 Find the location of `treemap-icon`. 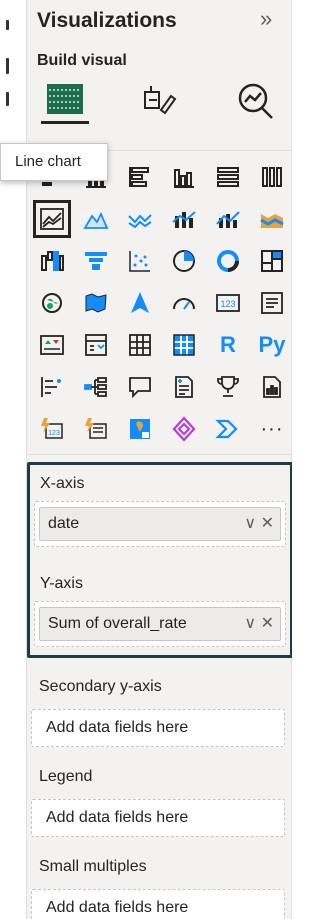

treemap-icon is located at coordinates (272, 261).